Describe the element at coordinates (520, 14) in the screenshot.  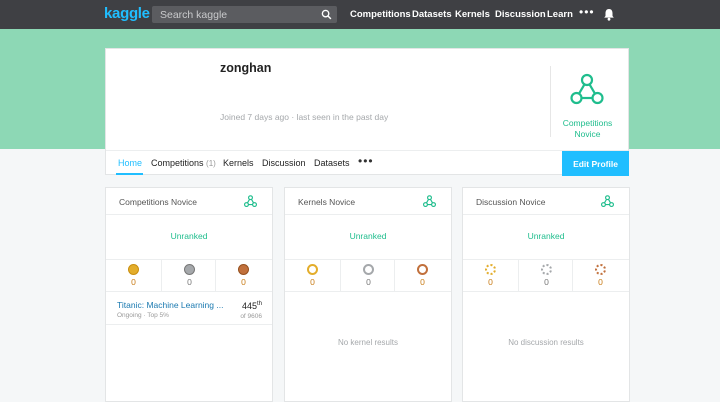
I see `nav-discussion: Discussion` at that location.